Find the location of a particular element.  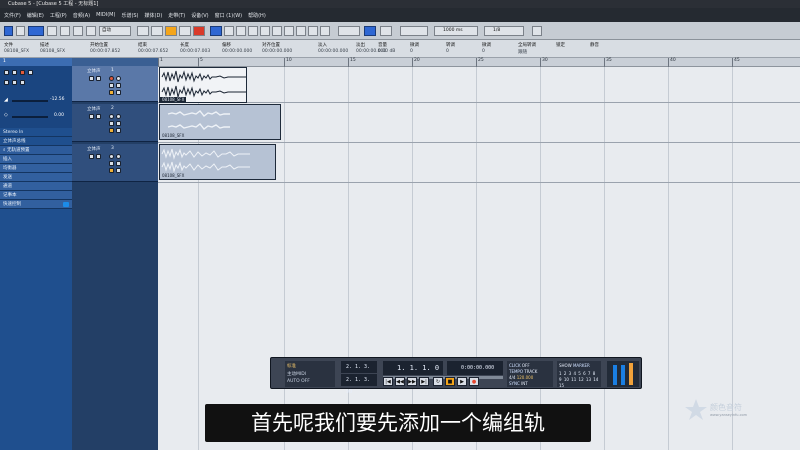

menu-devices: 设备(V) is located at coordinates (199, 15).